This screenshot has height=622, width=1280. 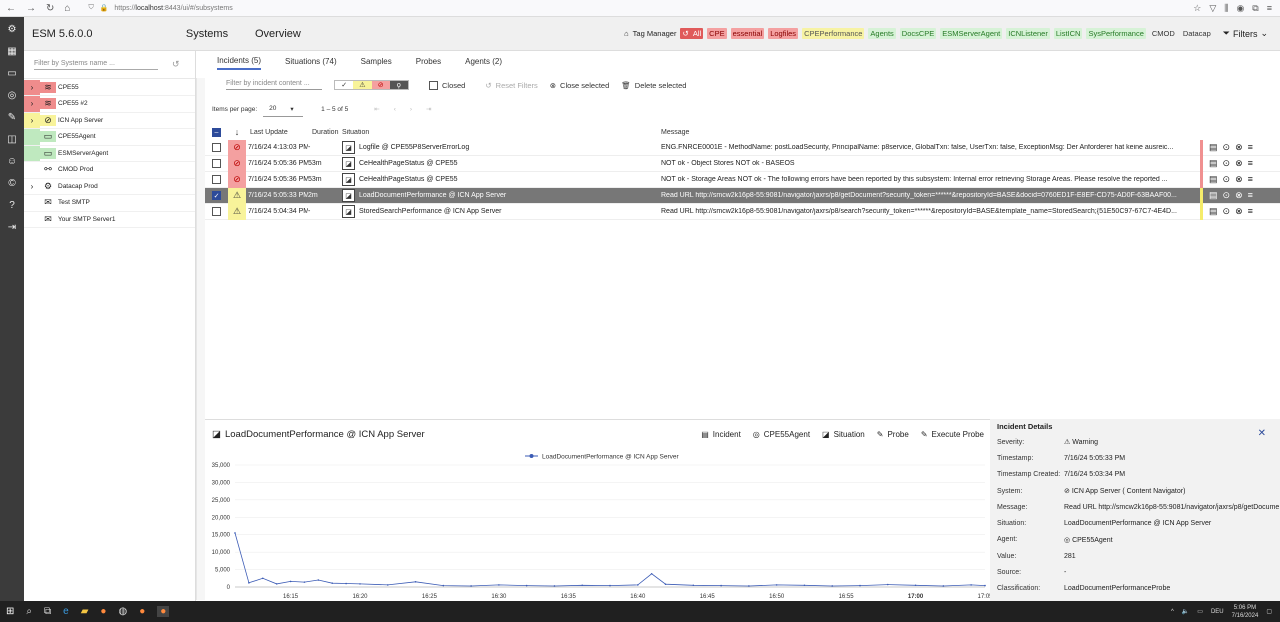 What do you see at coordinates (12, 183) in the screenshot?
I see `copyright-icon: ©` at bounding box center [12, 183].